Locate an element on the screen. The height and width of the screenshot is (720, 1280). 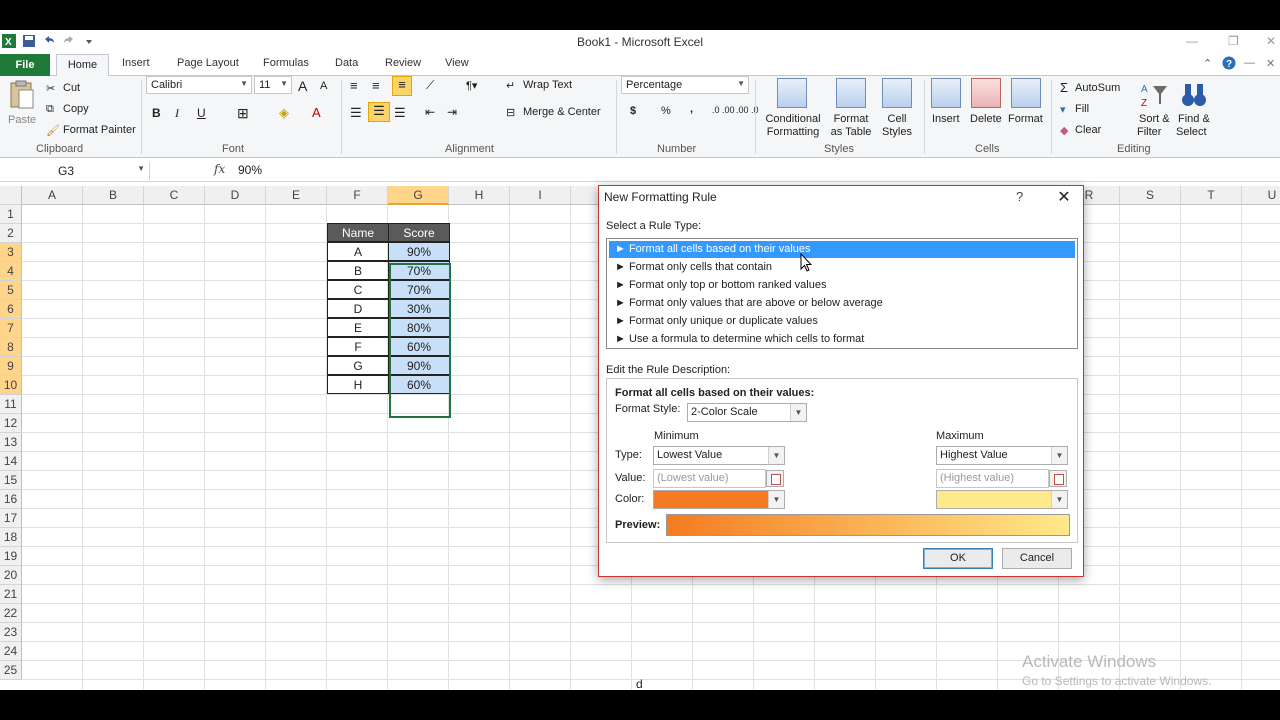
cell-styles-label-2: Styles is located at coordinates (897, 132).